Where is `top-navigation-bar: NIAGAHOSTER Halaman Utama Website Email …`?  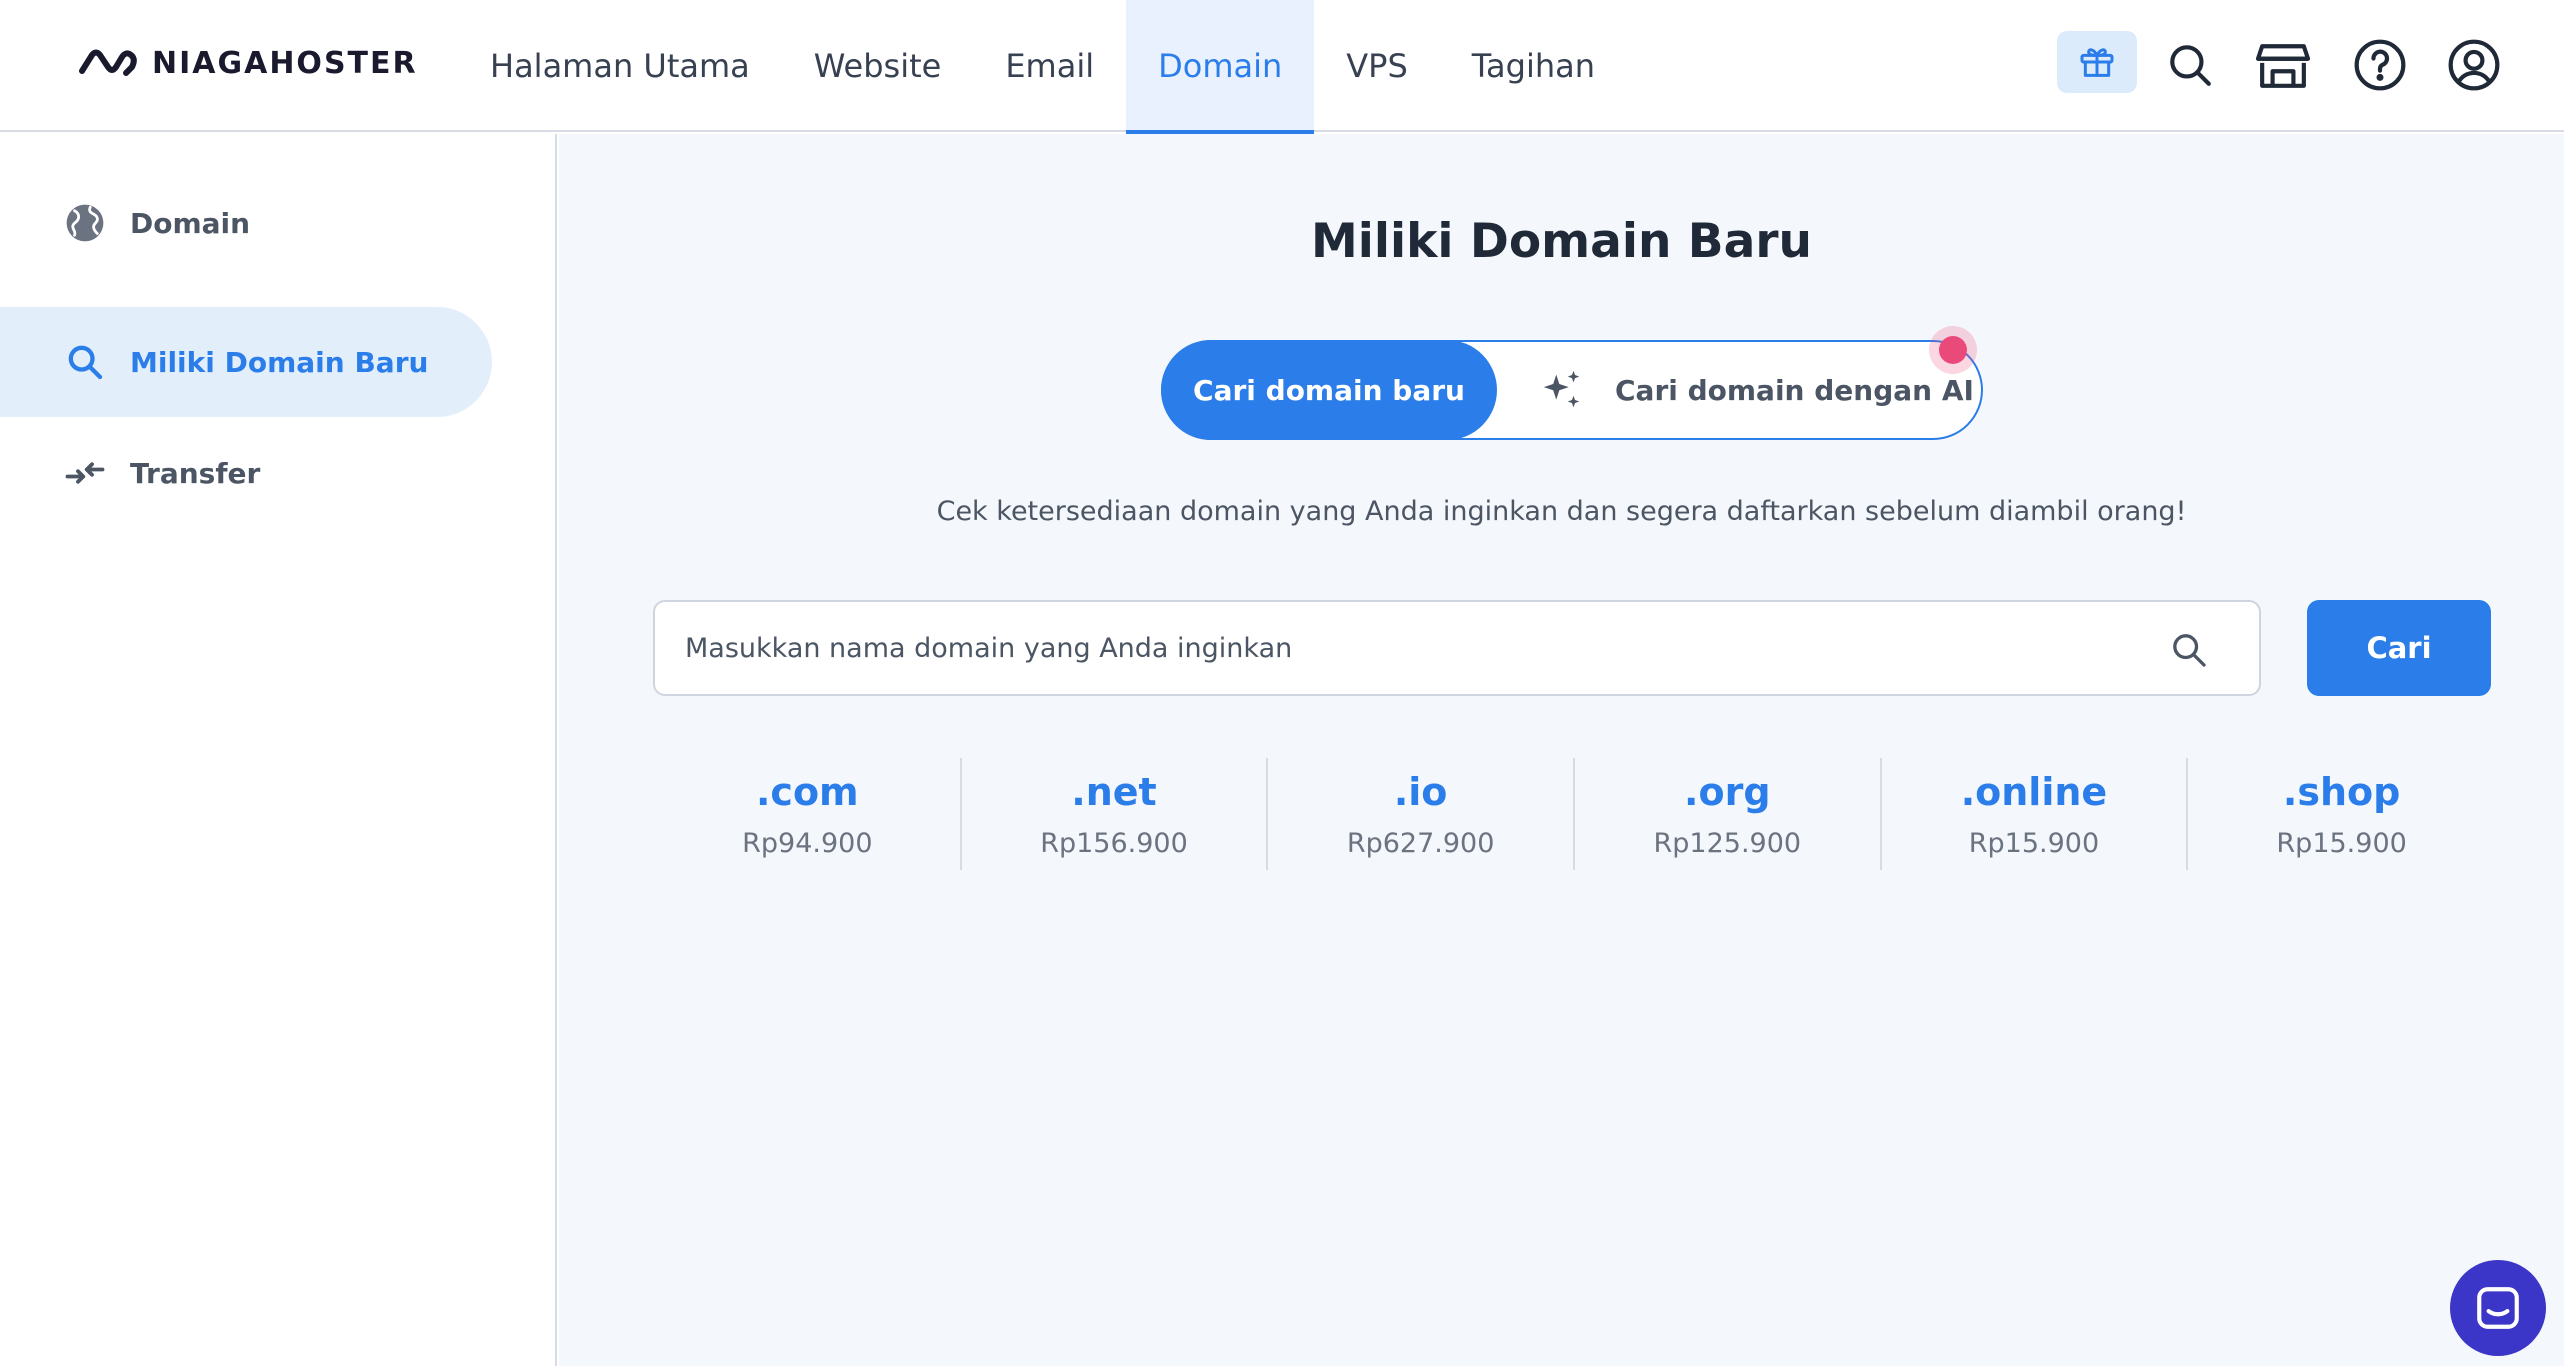
top-navigation-bar: NIAGAHOSTER Halaman Utama Website Email … is located at coordinates (1282, 67).